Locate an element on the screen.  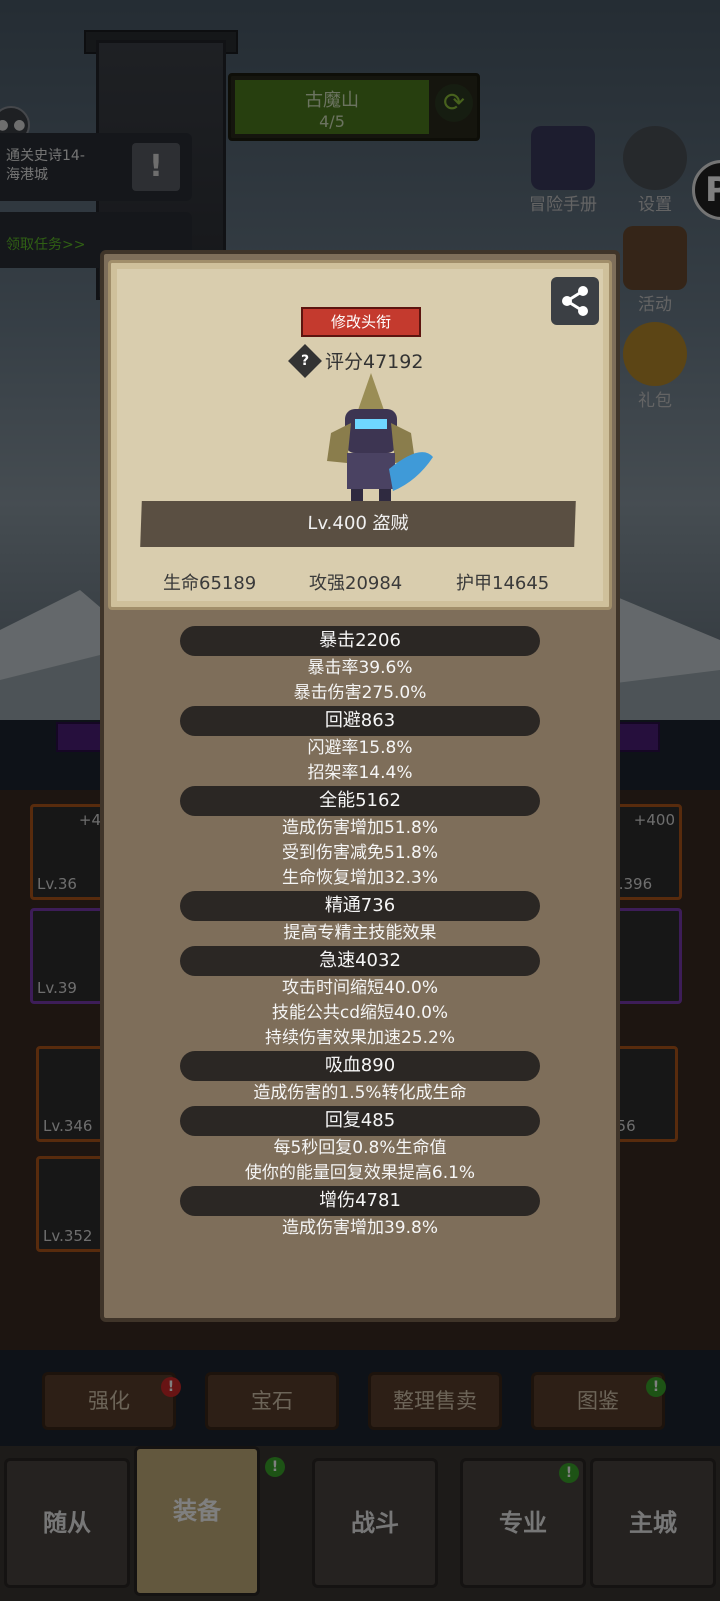
stat-detail: 造成伤害的1.5%转化成生命 is located at coordinates (360, 1093).